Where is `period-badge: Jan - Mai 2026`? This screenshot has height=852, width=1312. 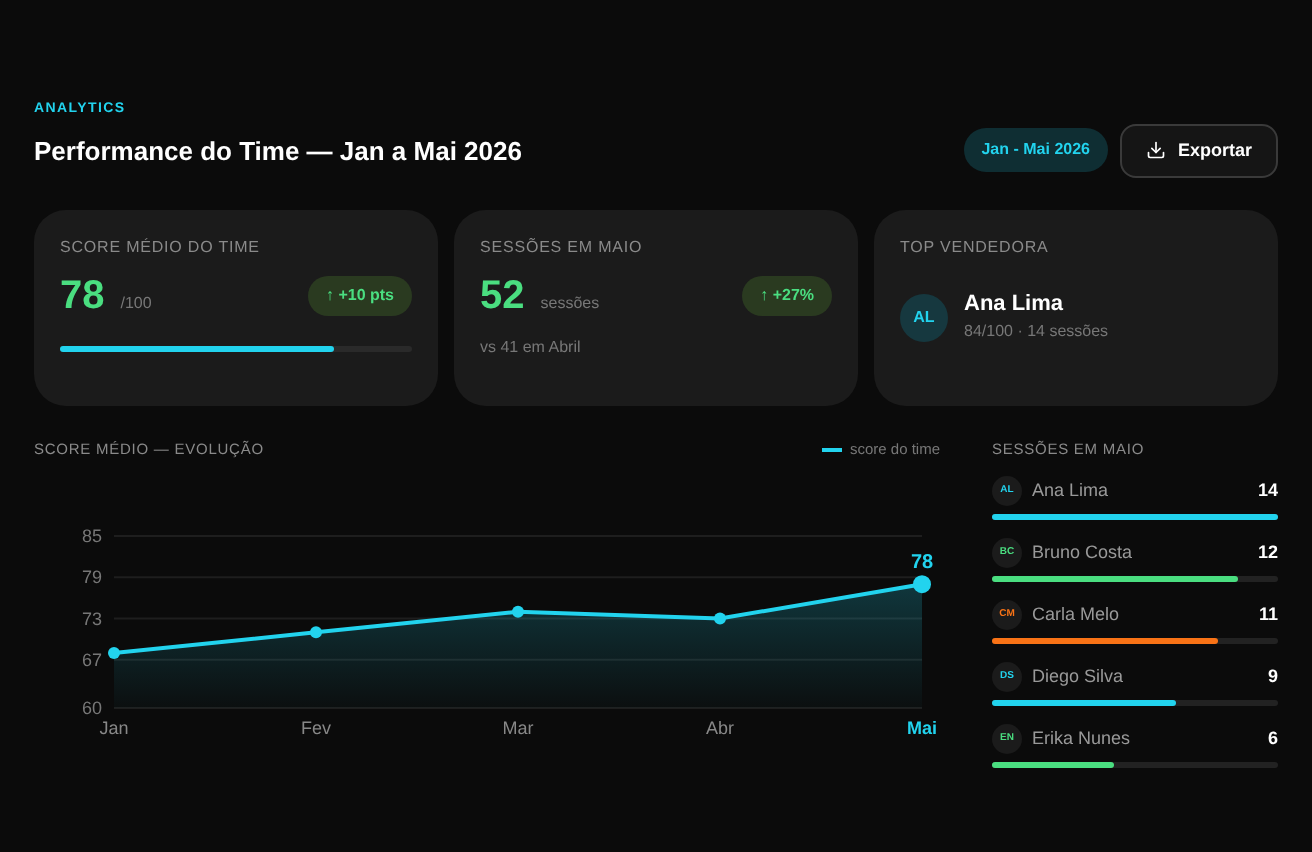
period-badge: Jan - Mai 2026 is located at coordinates (1035, 150).